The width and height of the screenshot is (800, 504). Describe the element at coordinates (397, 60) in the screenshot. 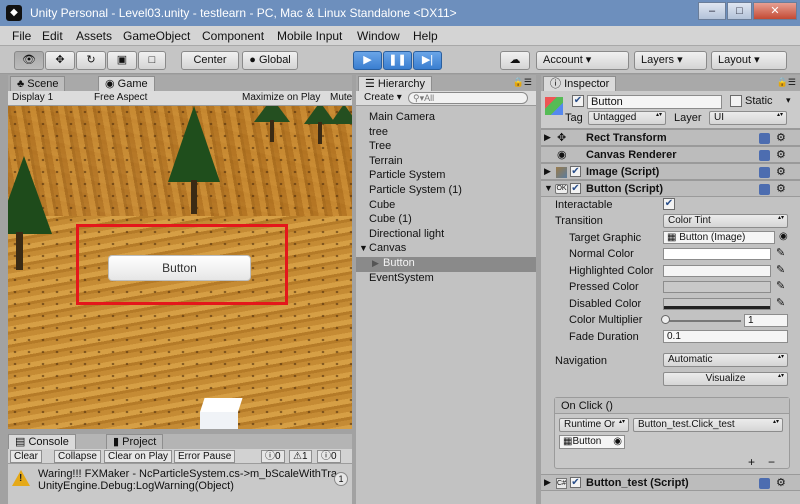

I see `pause-button: ❚❚` at that location.